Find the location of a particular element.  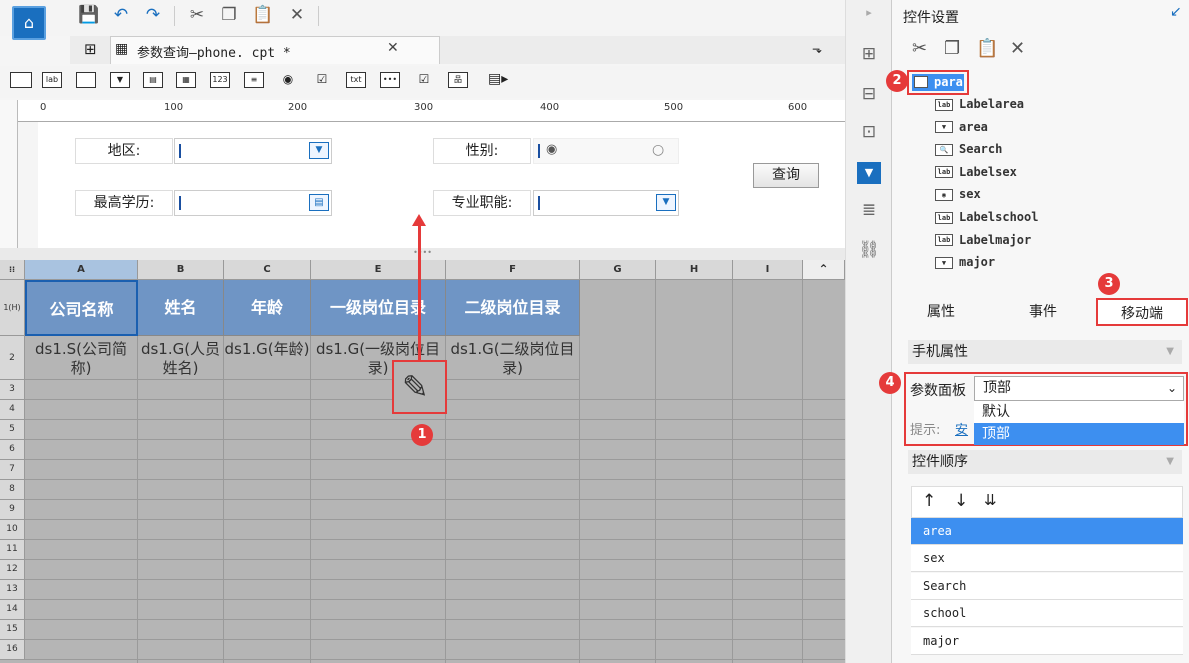

radio-option-icon: ○ is located at coordinates (658, 150).